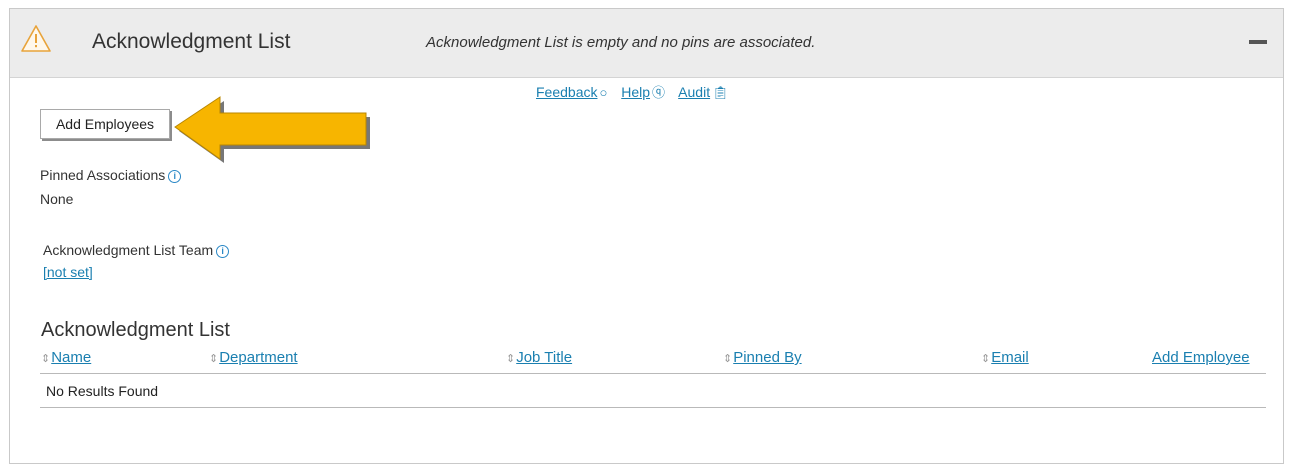  I want to click on column-department-label: Department, so click(258, 357).